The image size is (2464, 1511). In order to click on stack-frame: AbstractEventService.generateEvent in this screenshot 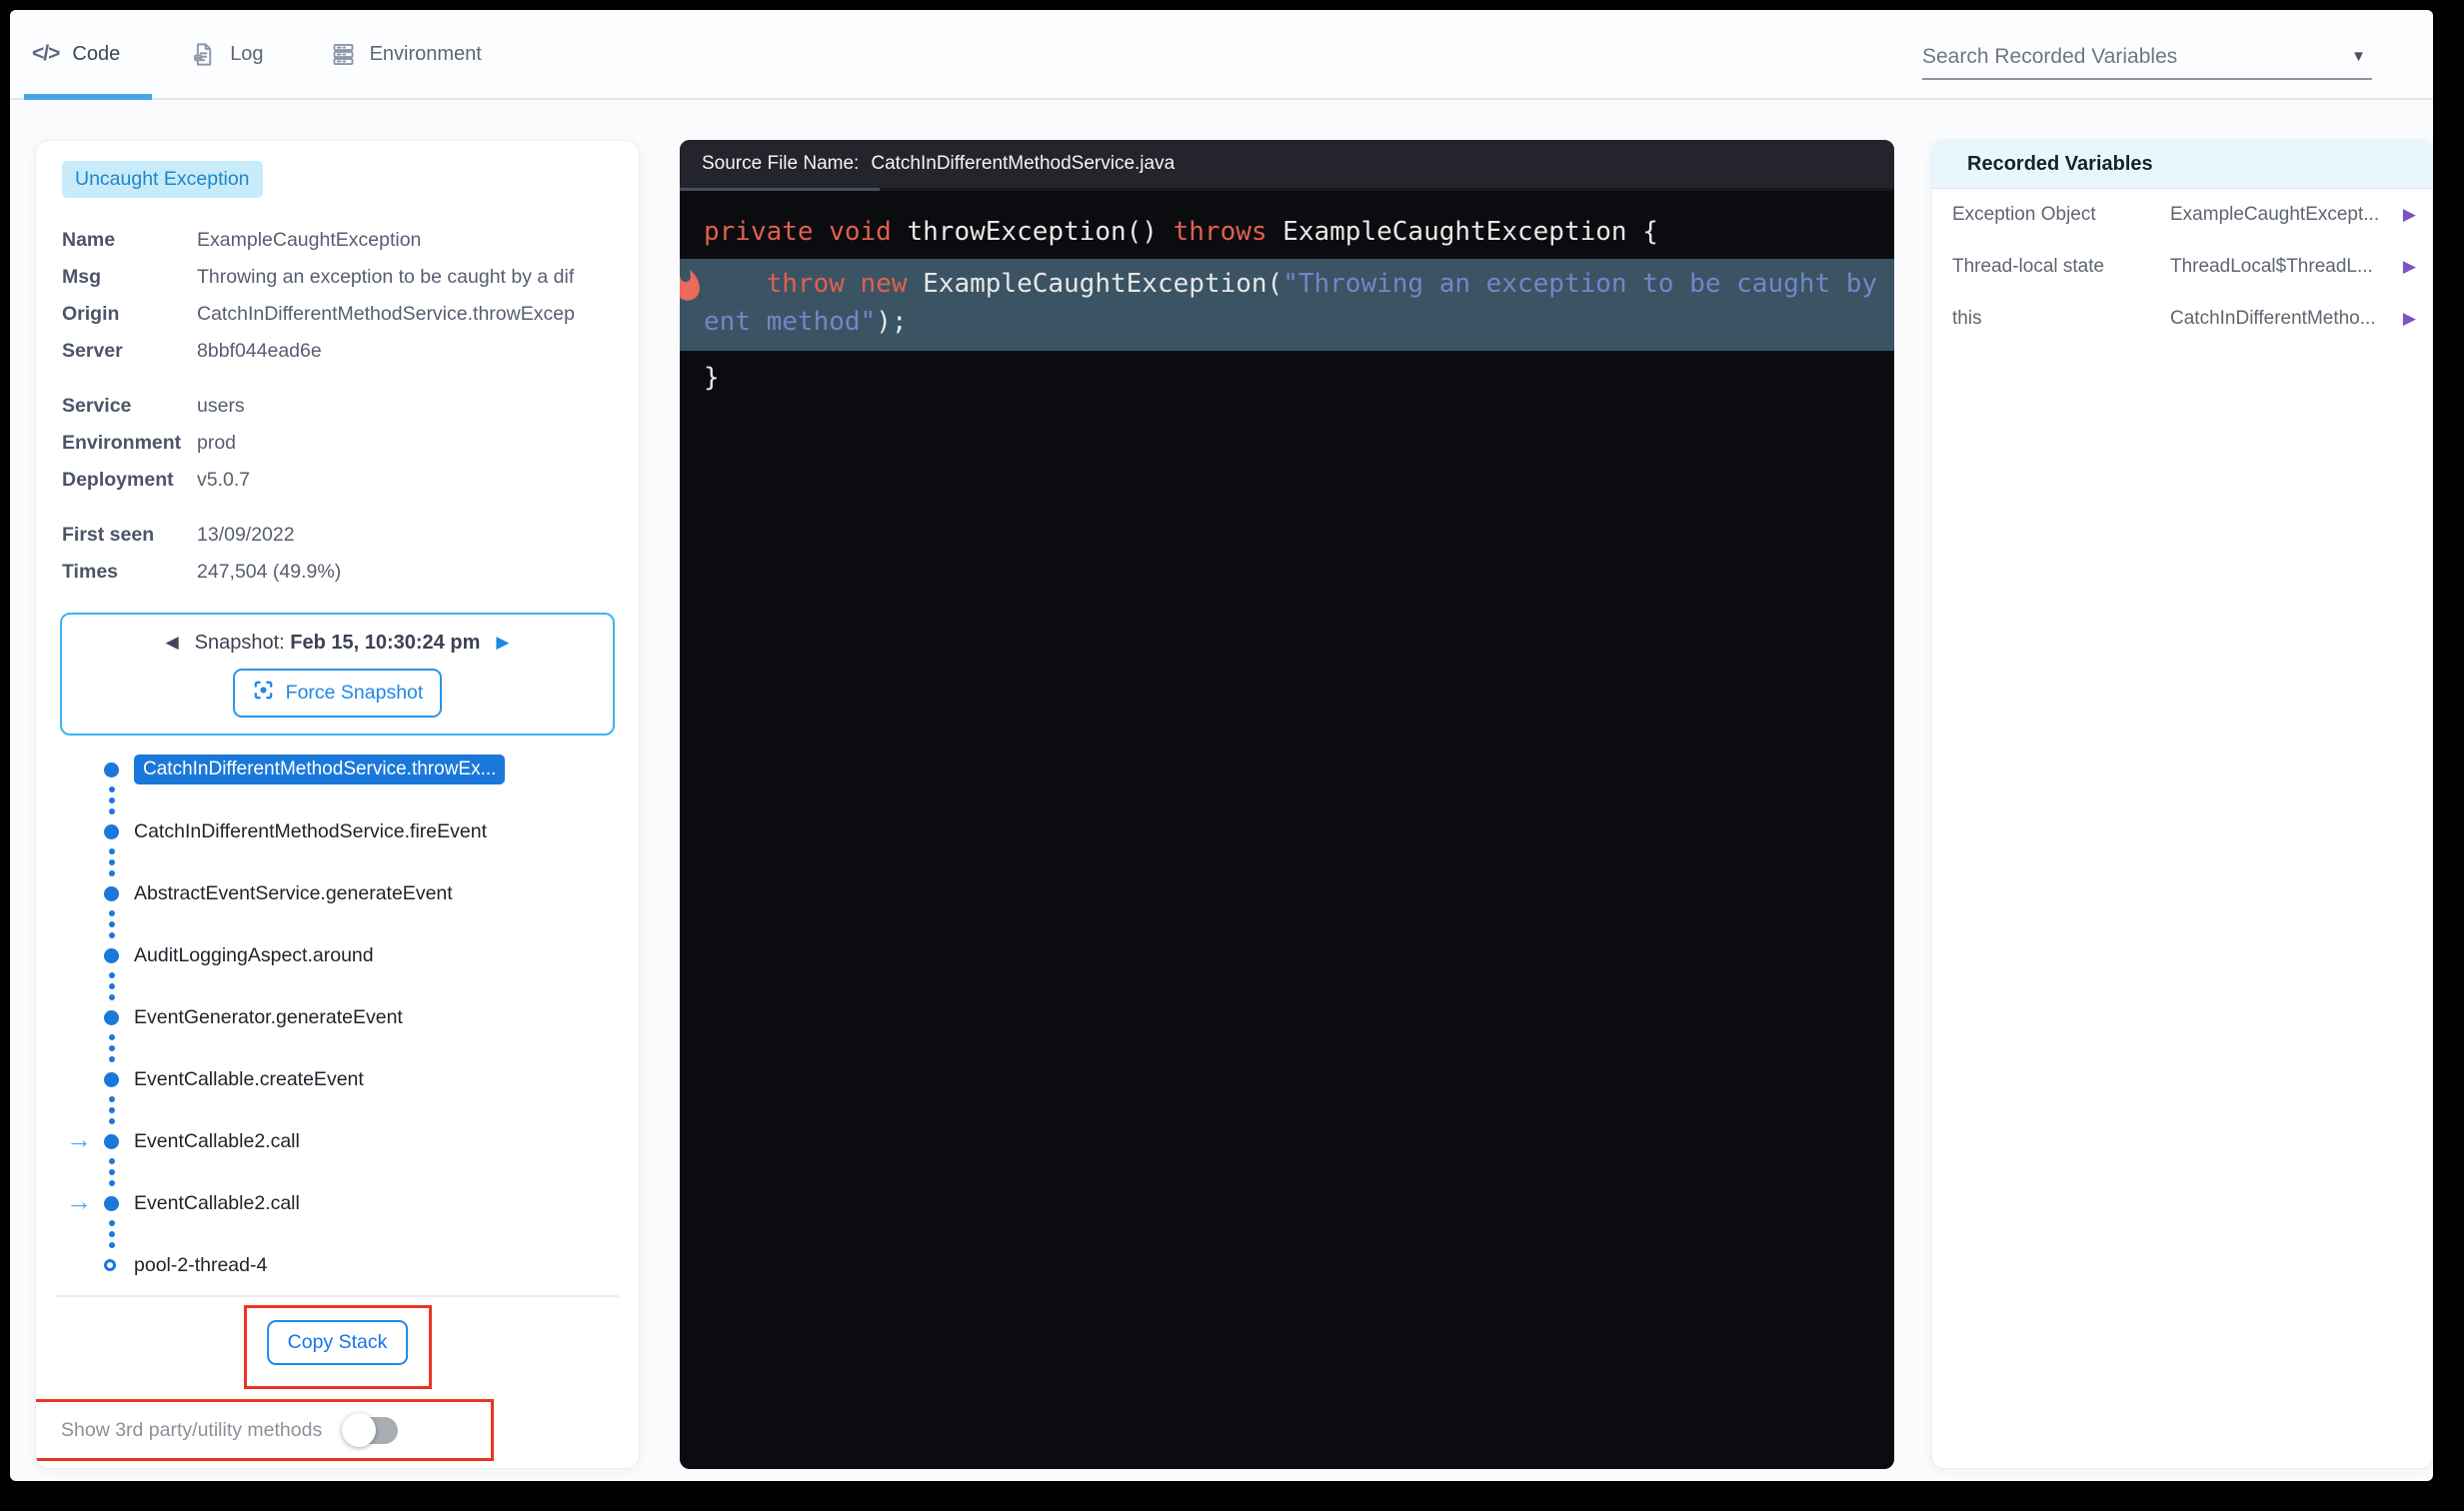, I will do `click(337, 893)`.